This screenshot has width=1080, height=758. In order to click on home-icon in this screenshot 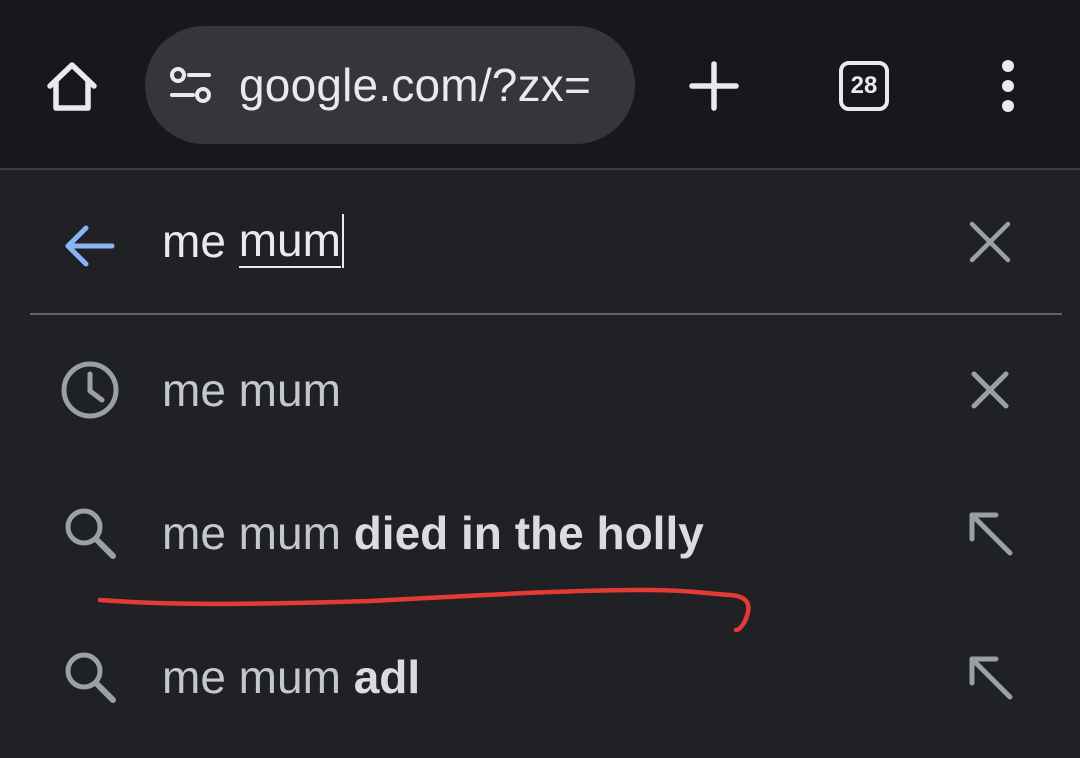, I will do `click(72, 86)`.